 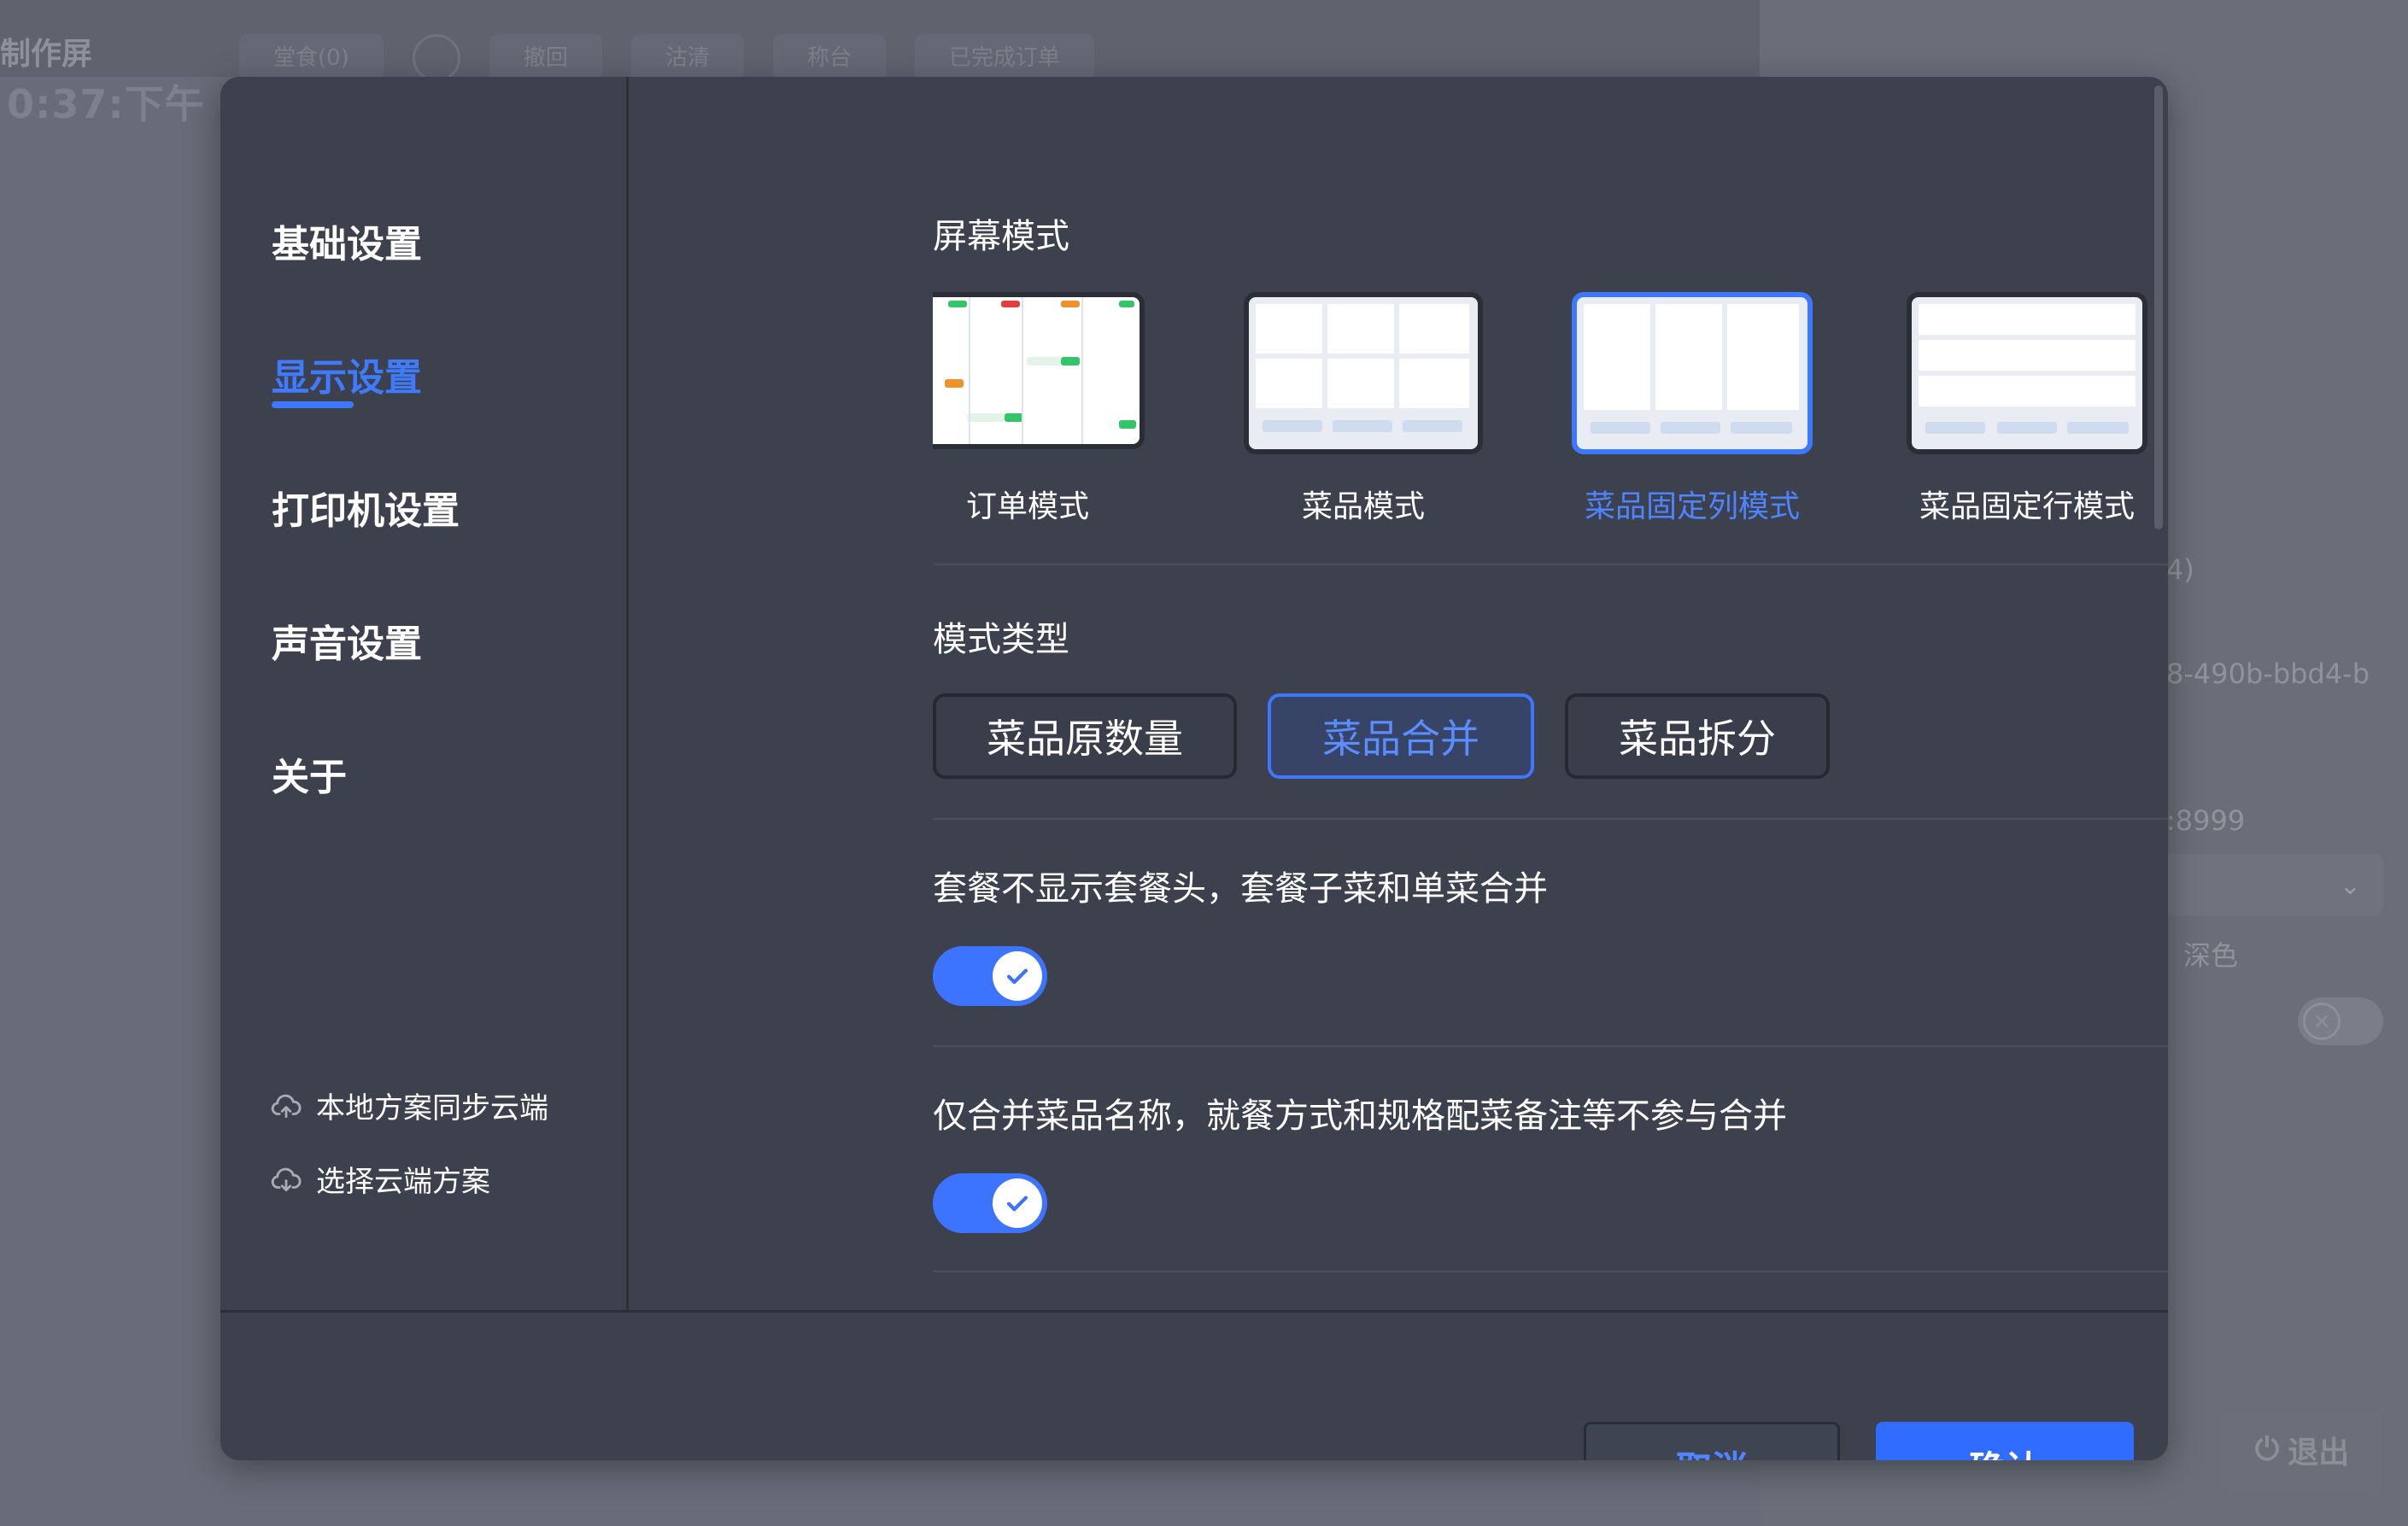 What do you see at coordinates (424, 694) in the screenshot?
I see `settings-sidebar: 基础设置 显示设置 打印机设置 声音设置 关于 本地方案同步云端 选择云端方案` at bounding box center [424, 694].